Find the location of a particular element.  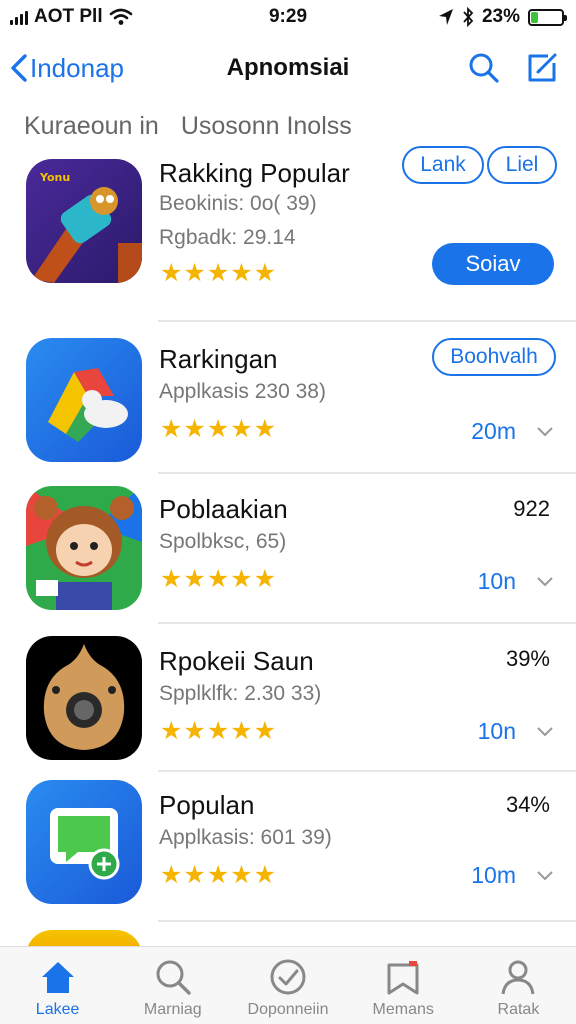

battery-percent: 23% is located at coordinates (500, 16).